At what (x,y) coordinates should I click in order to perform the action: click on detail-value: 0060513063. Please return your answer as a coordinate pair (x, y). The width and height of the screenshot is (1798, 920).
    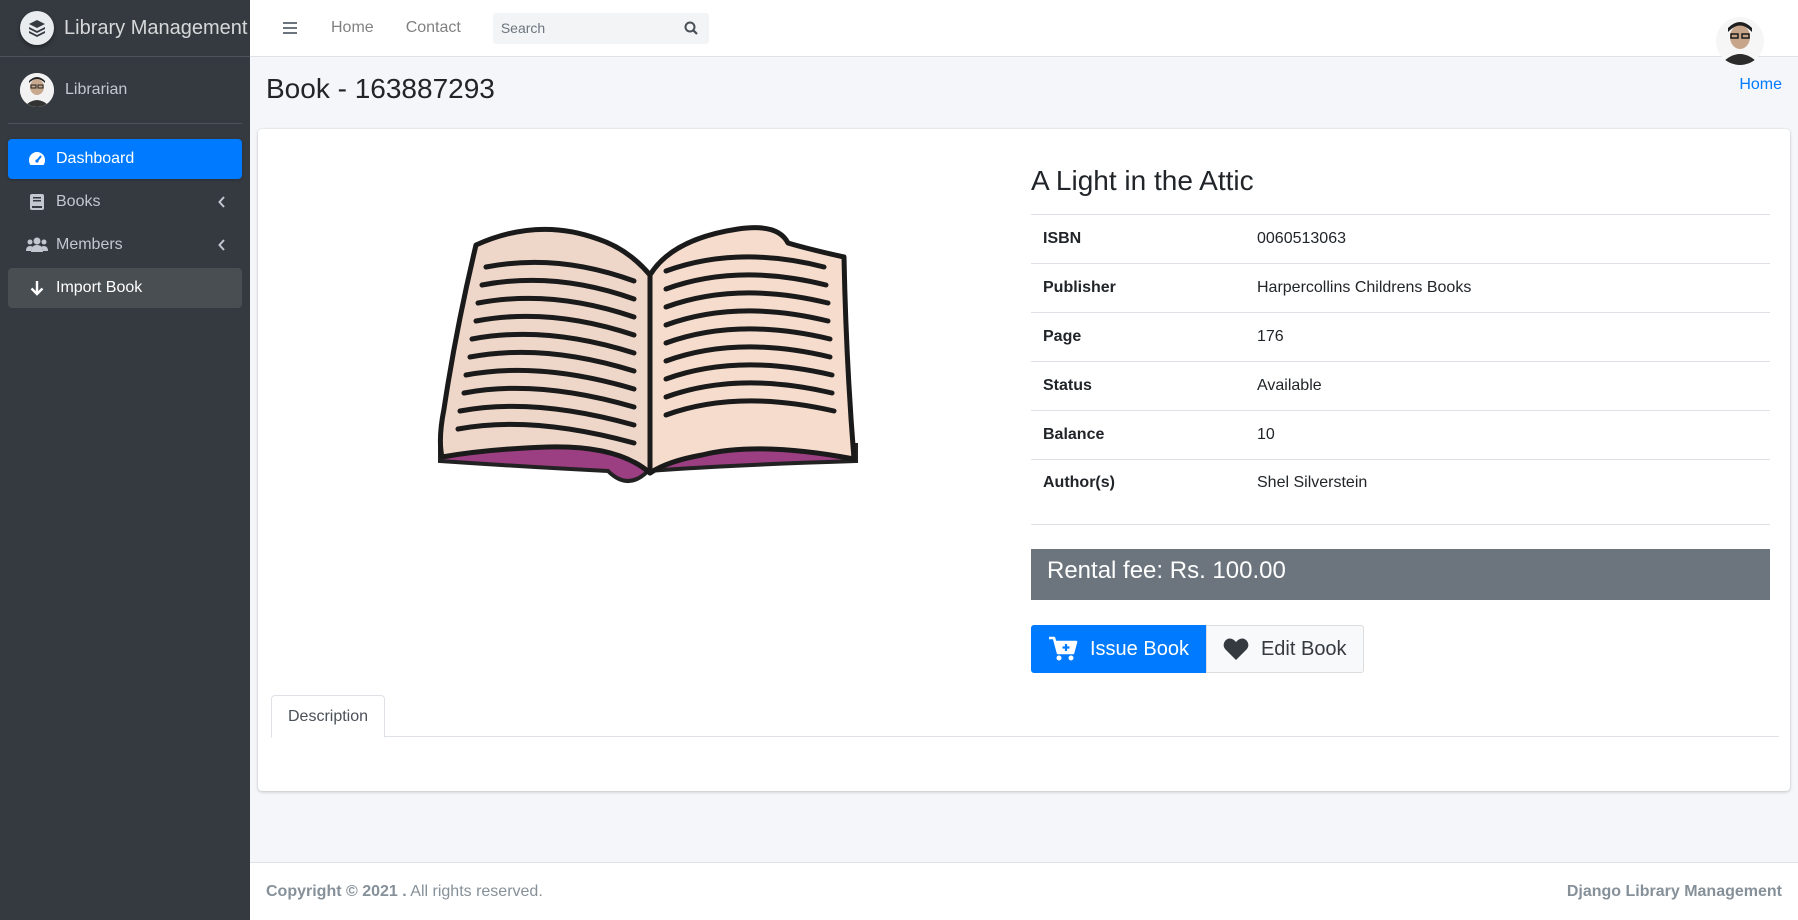
    Looking at the image, I should click on (1507, 239).